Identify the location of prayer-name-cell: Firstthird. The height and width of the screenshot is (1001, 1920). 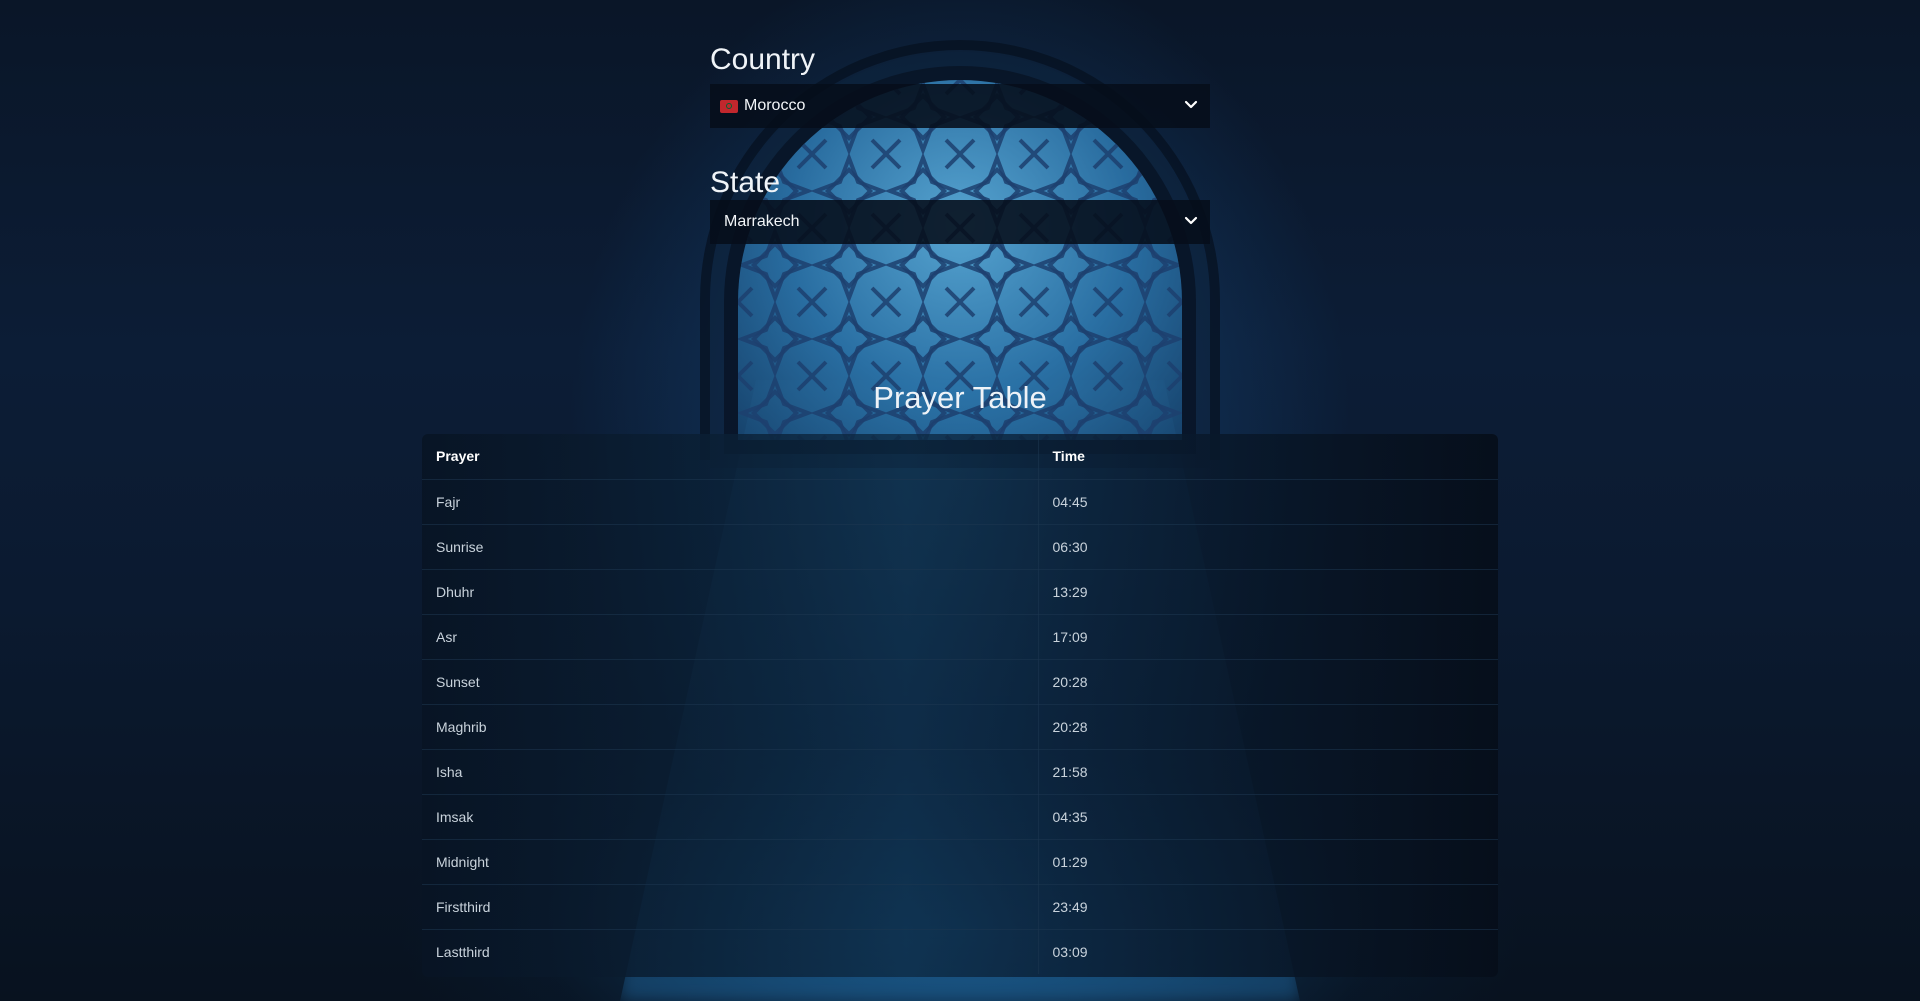
(730, 907).